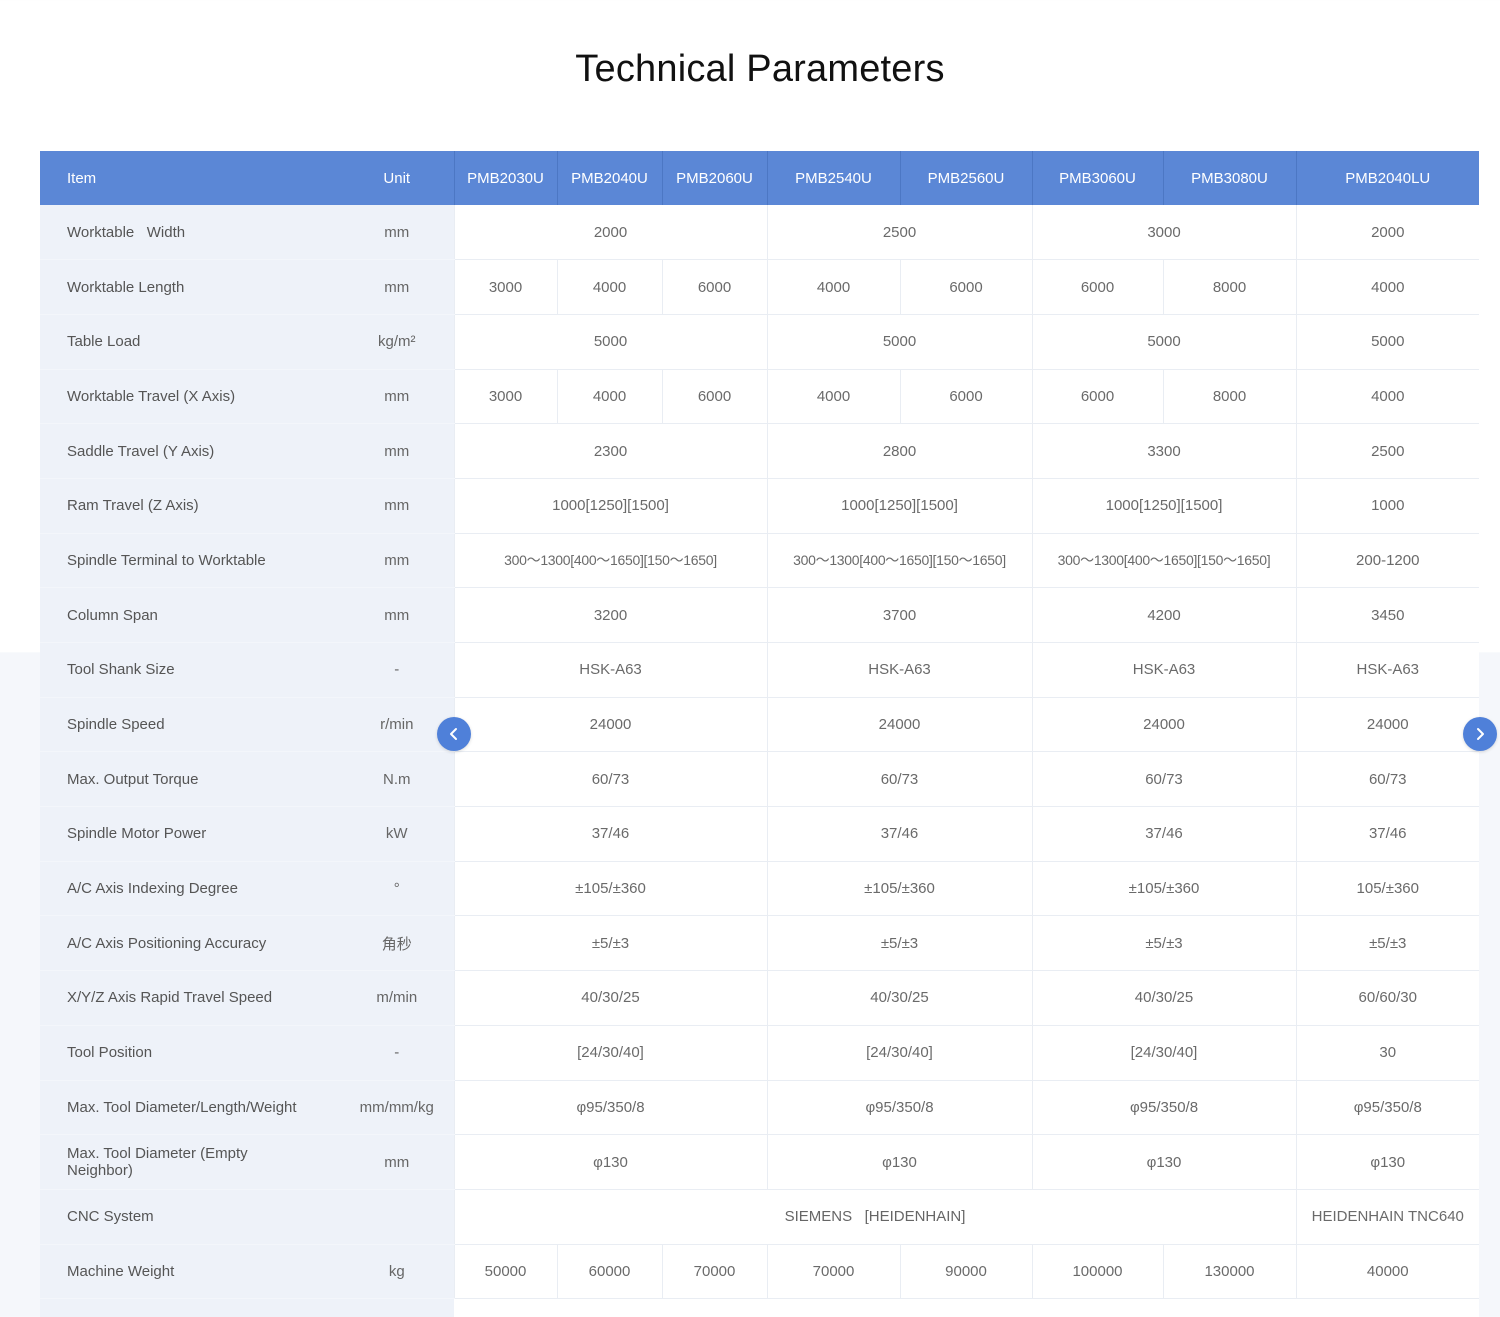 The height and width of the screenshot is (1317, 1500). I want to click on table-cell: 105/±360, so click(1387, 889).